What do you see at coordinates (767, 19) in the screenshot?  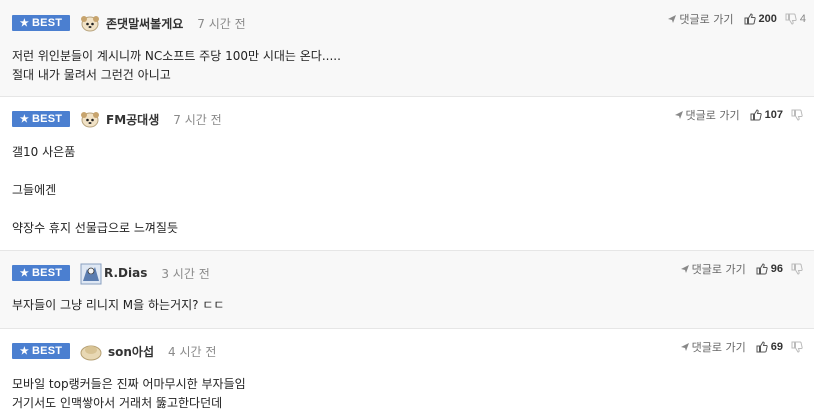 I see `like-count: 200` at bounding box center [767, 19].